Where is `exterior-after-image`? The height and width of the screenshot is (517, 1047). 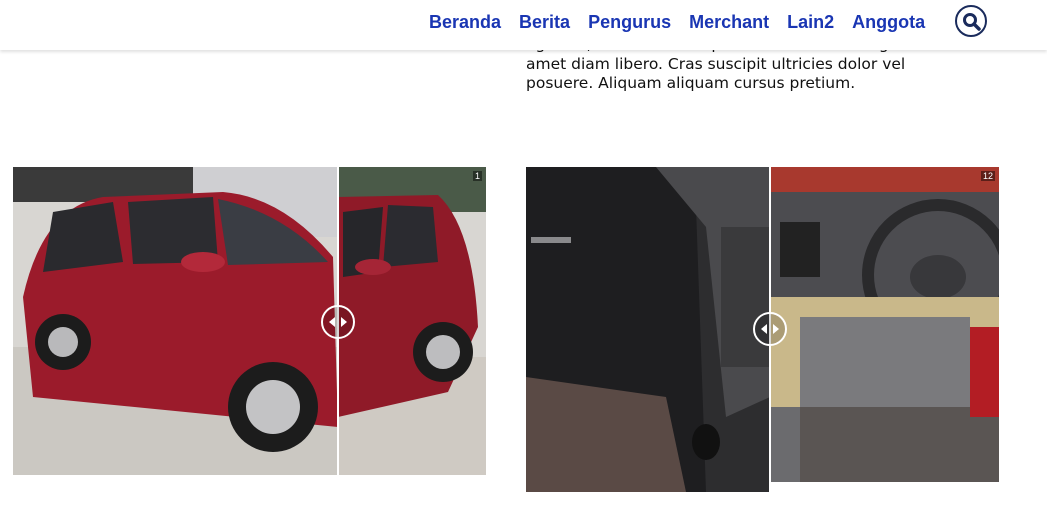 exterior-after-image is located at coordinates (412, 321).